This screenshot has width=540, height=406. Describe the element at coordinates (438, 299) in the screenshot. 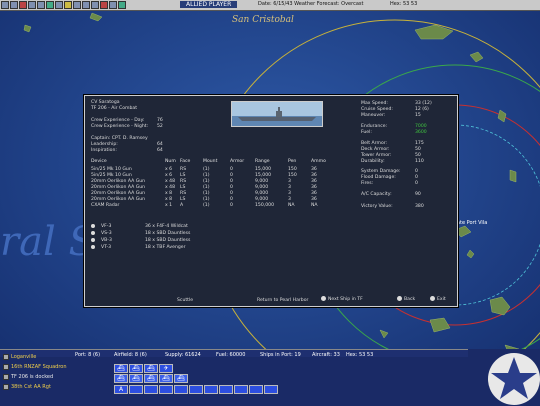

I see `exit-button: Exit` at that location.